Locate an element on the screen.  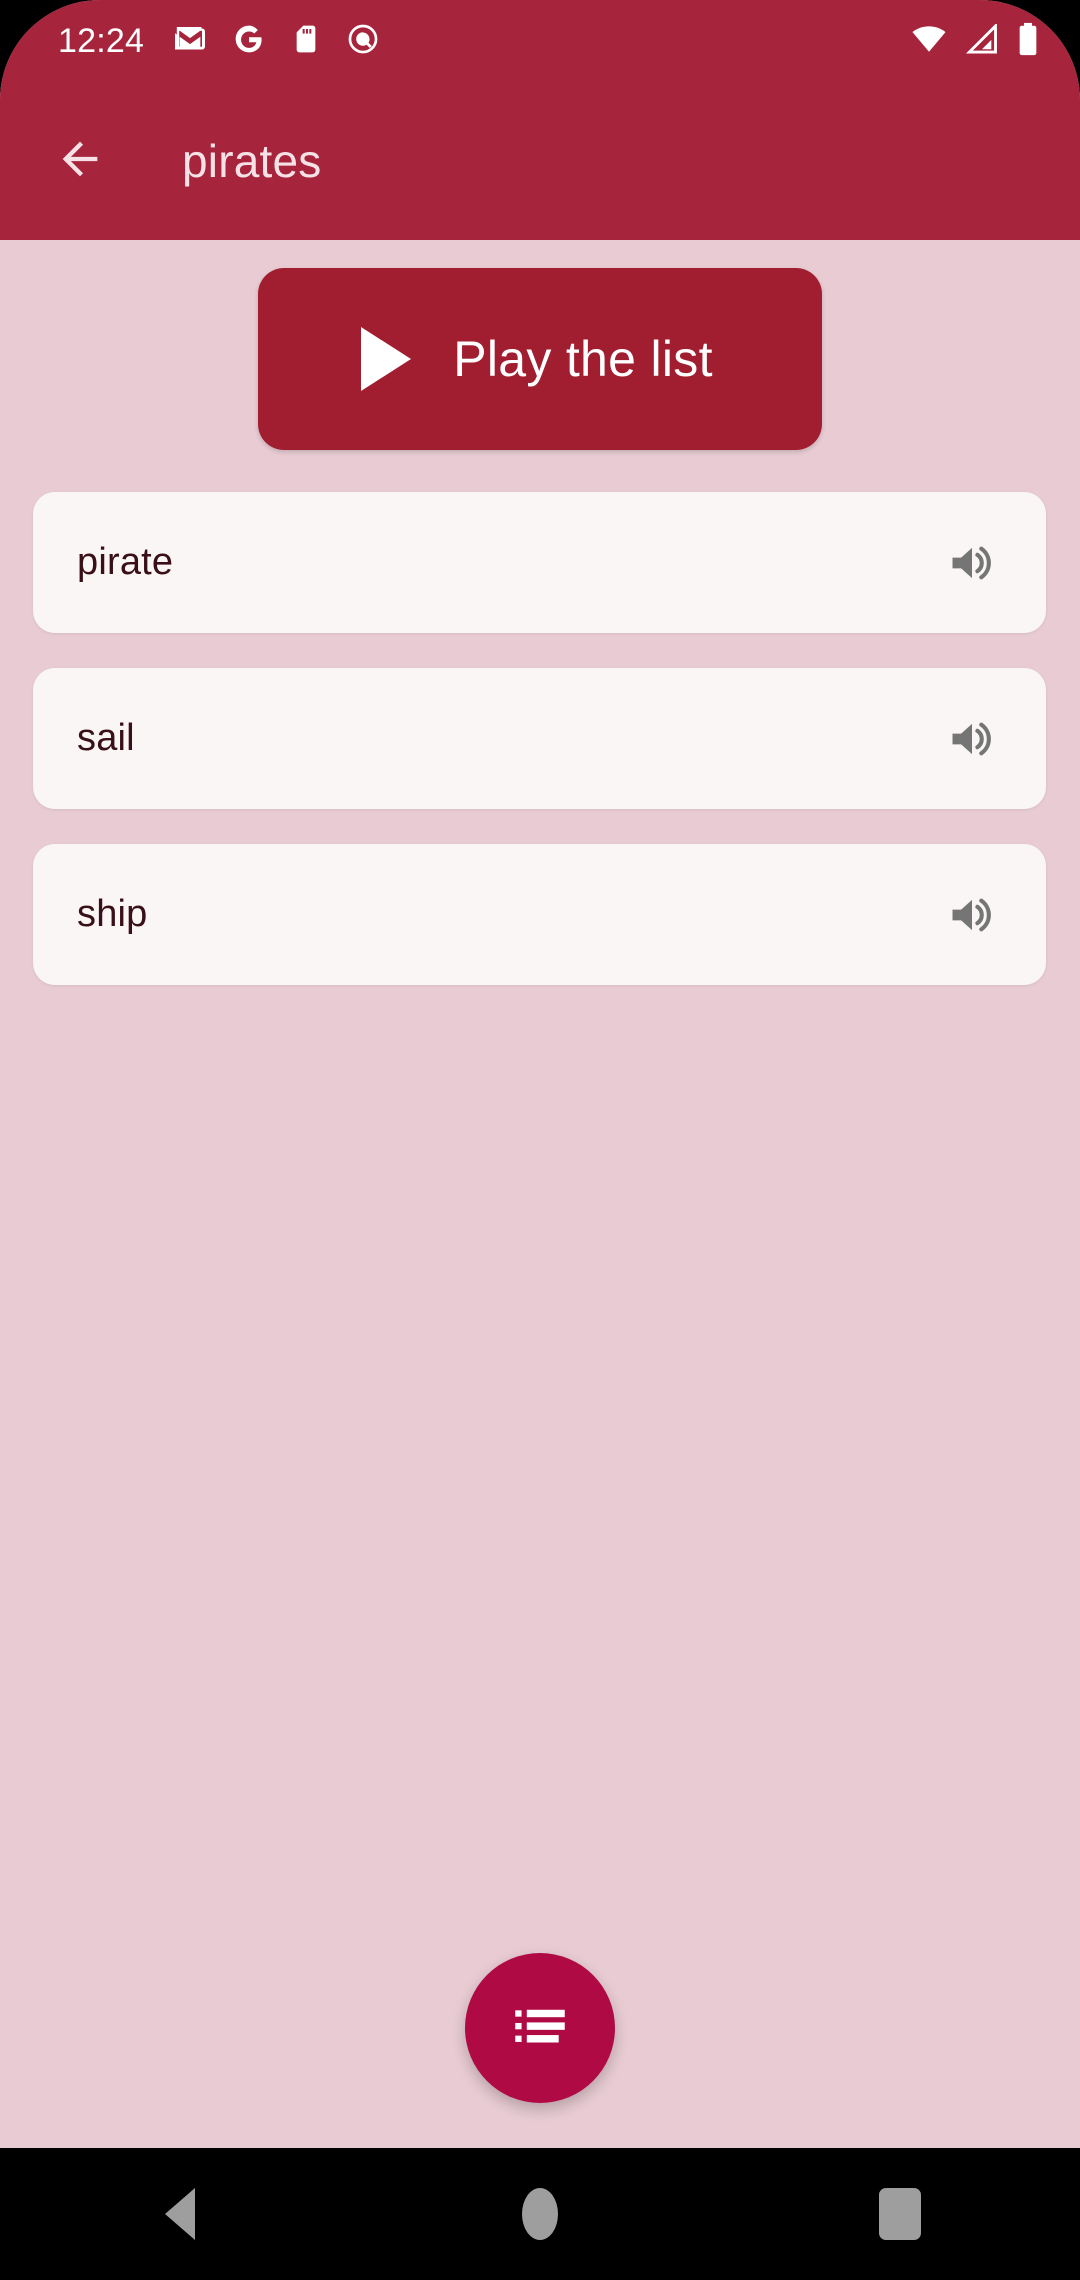
word-label: ship is located at coordinates (112, 914).